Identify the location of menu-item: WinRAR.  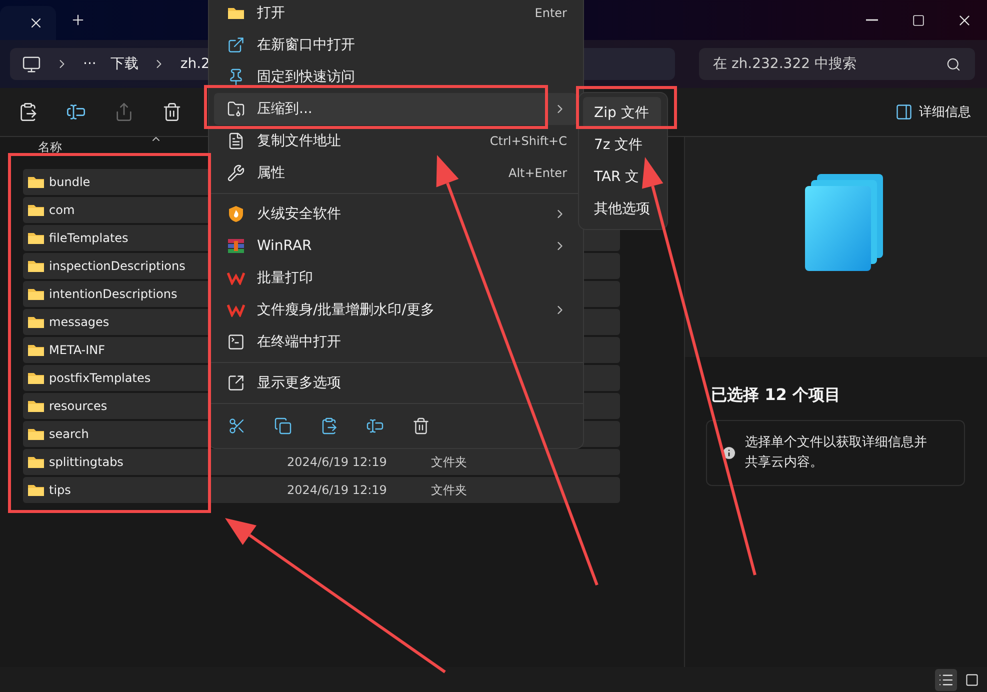
(395, 246).